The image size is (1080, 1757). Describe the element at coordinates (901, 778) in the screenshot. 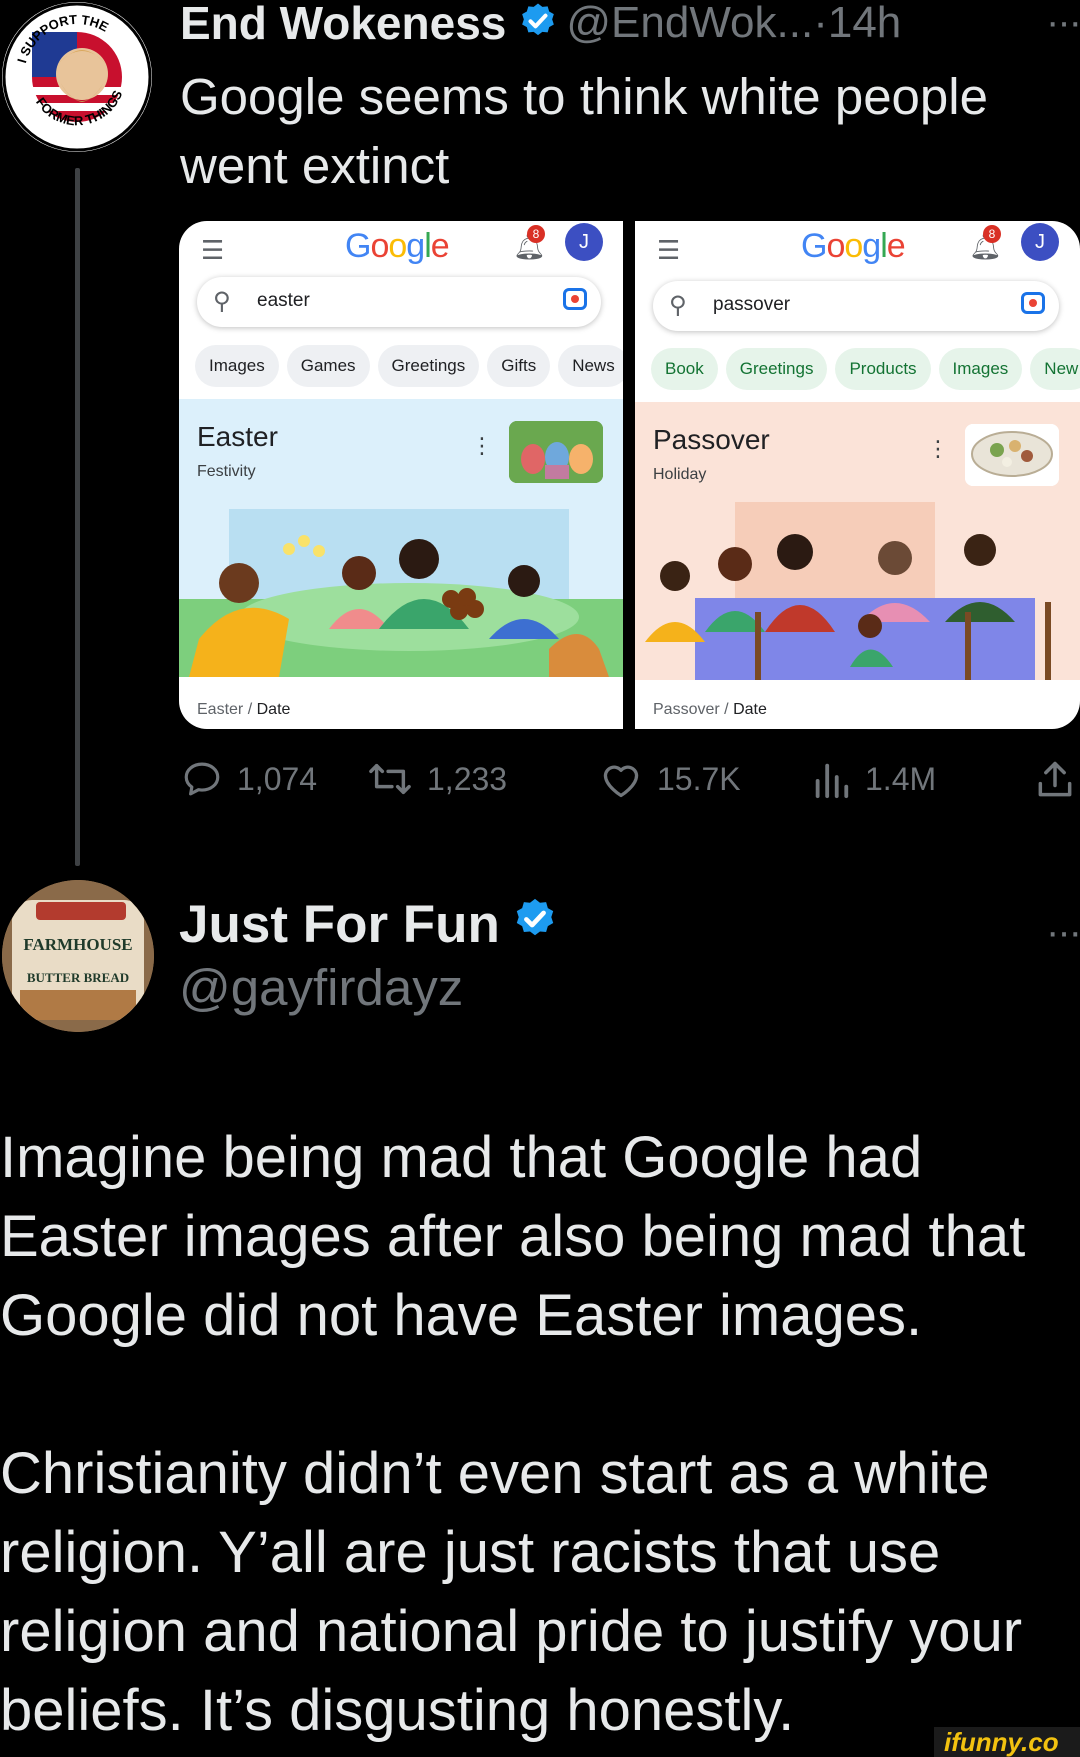

I see `view-count: 1.4M` at that location.